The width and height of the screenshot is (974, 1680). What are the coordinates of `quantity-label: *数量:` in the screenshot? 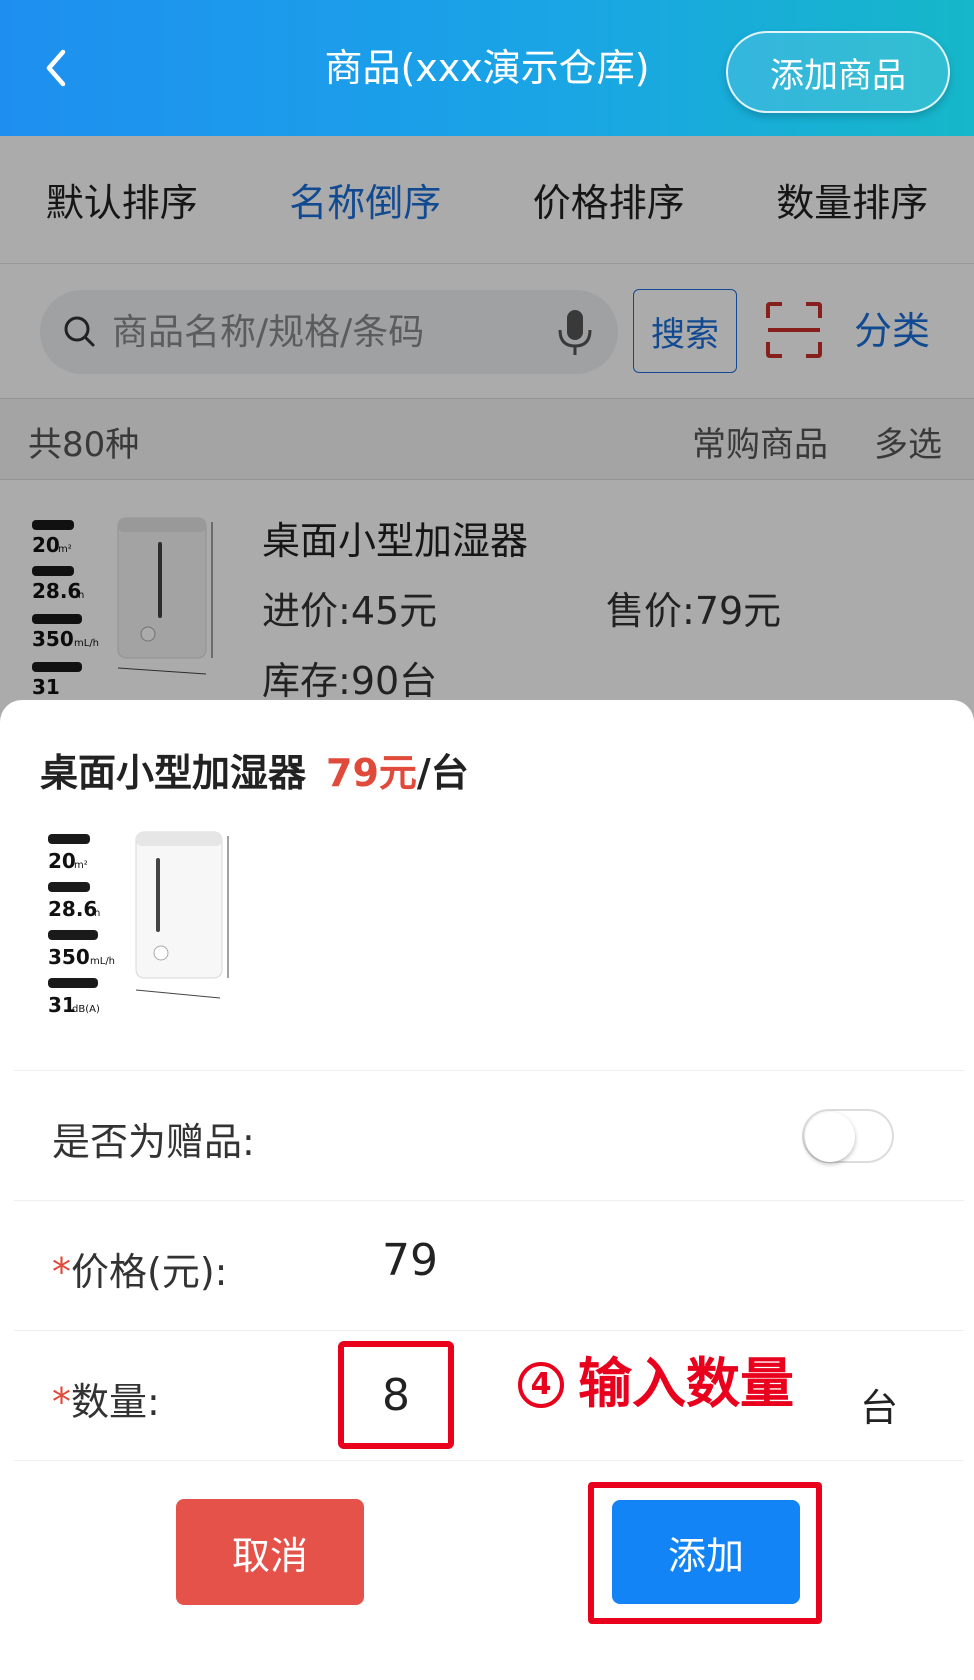 It's located at (106, 1398).